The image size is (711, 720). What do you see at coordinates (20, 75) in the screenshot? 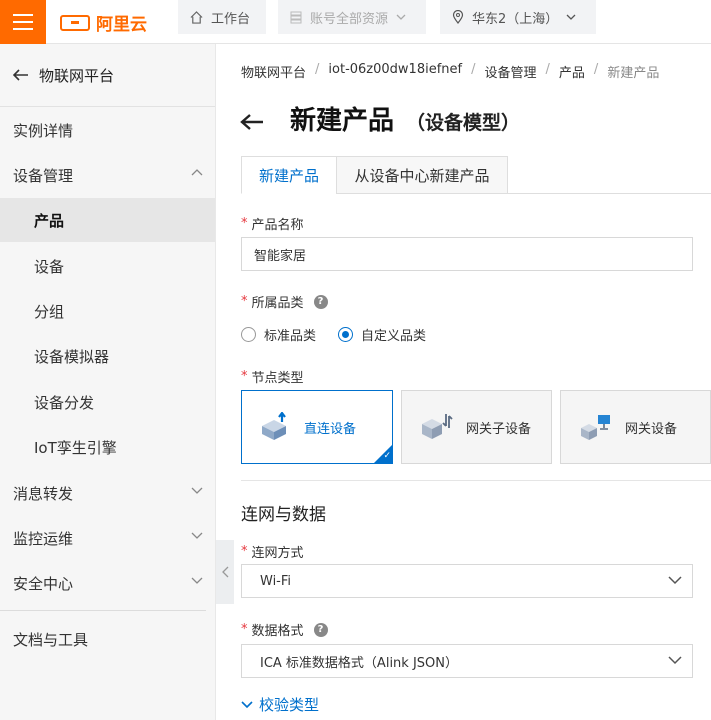
I see `arrow-left-icon` at bounding box center [20, 75].